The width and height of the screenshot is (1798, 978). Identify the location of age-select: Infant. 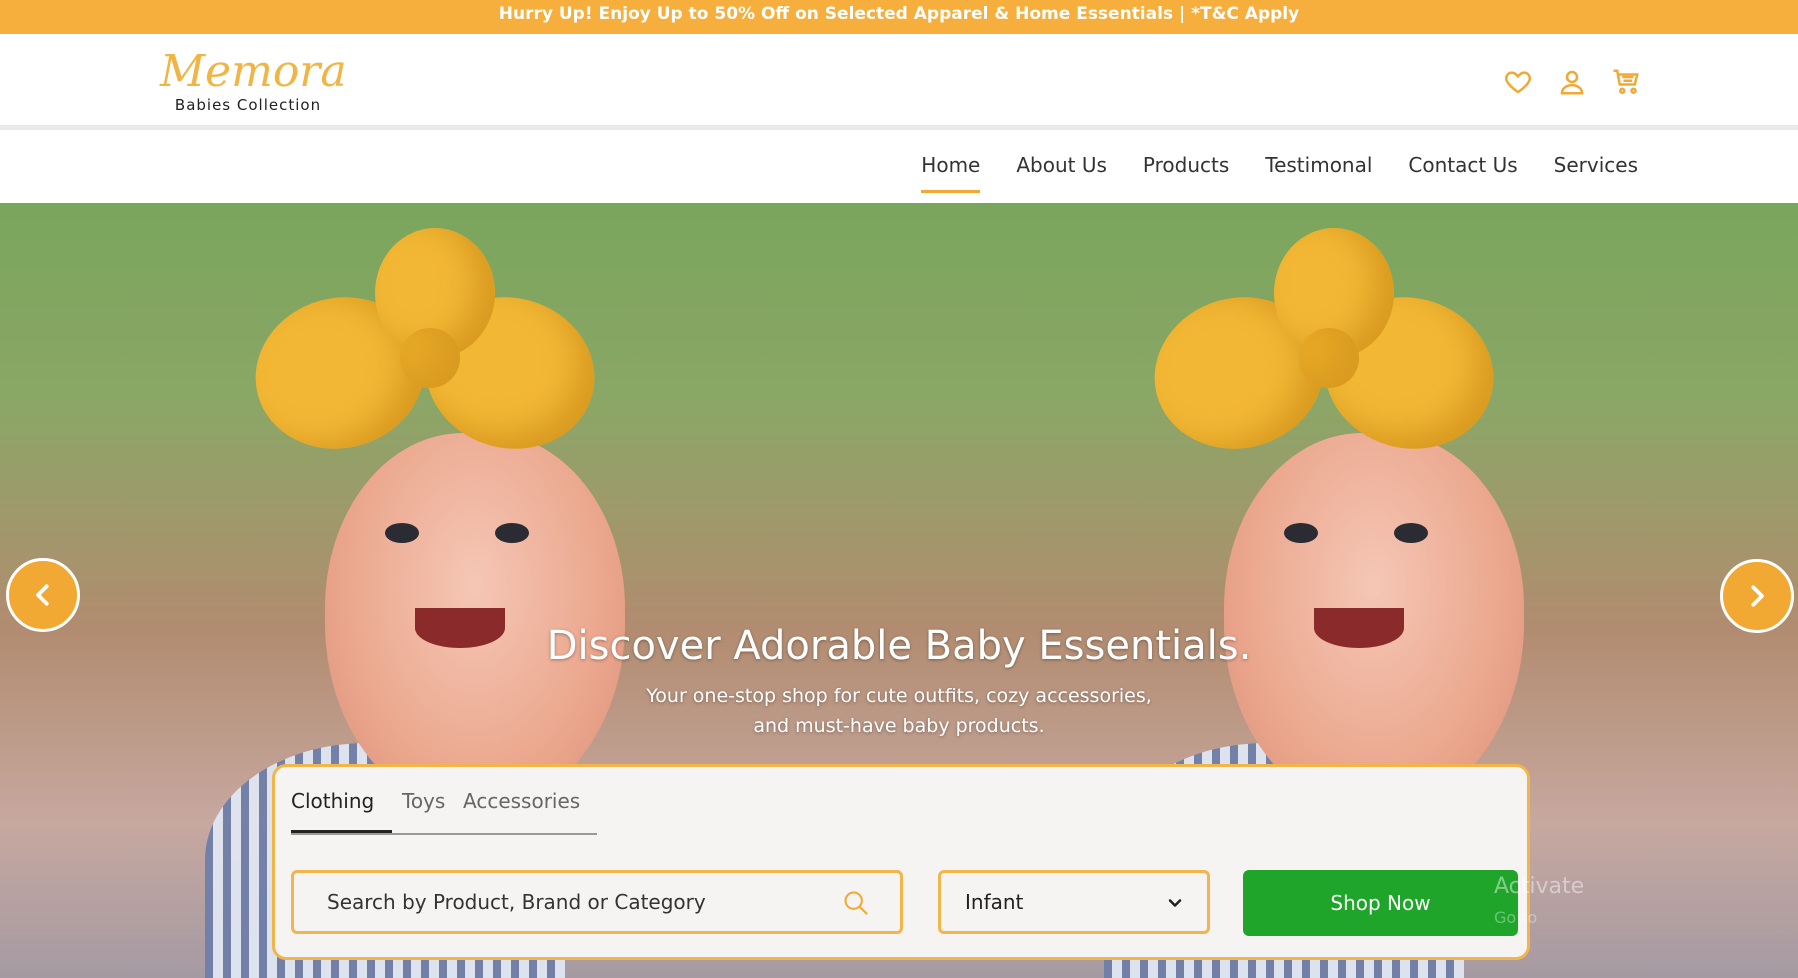
(1074, 902).